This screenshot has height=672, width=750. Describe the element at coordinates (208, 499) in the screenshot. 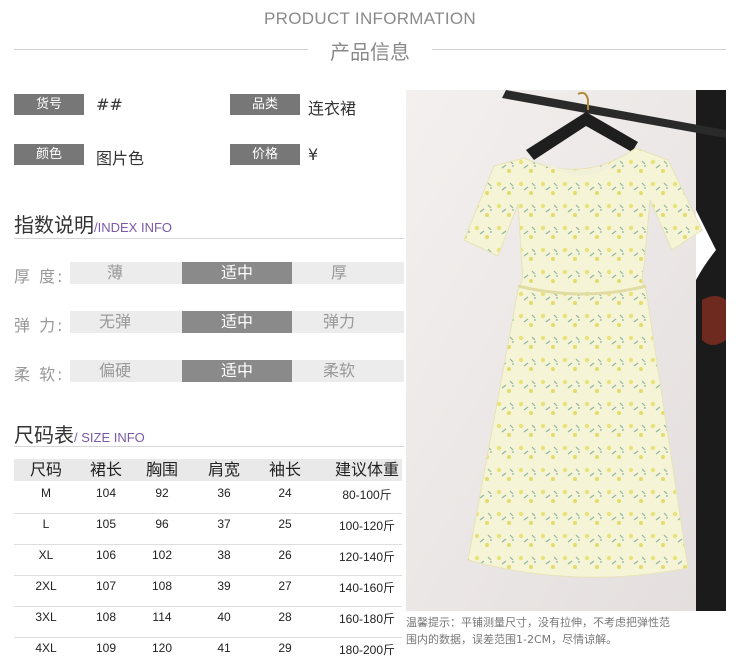

I see `size-row: M 104 92 36 24 80-100斤` at that location.